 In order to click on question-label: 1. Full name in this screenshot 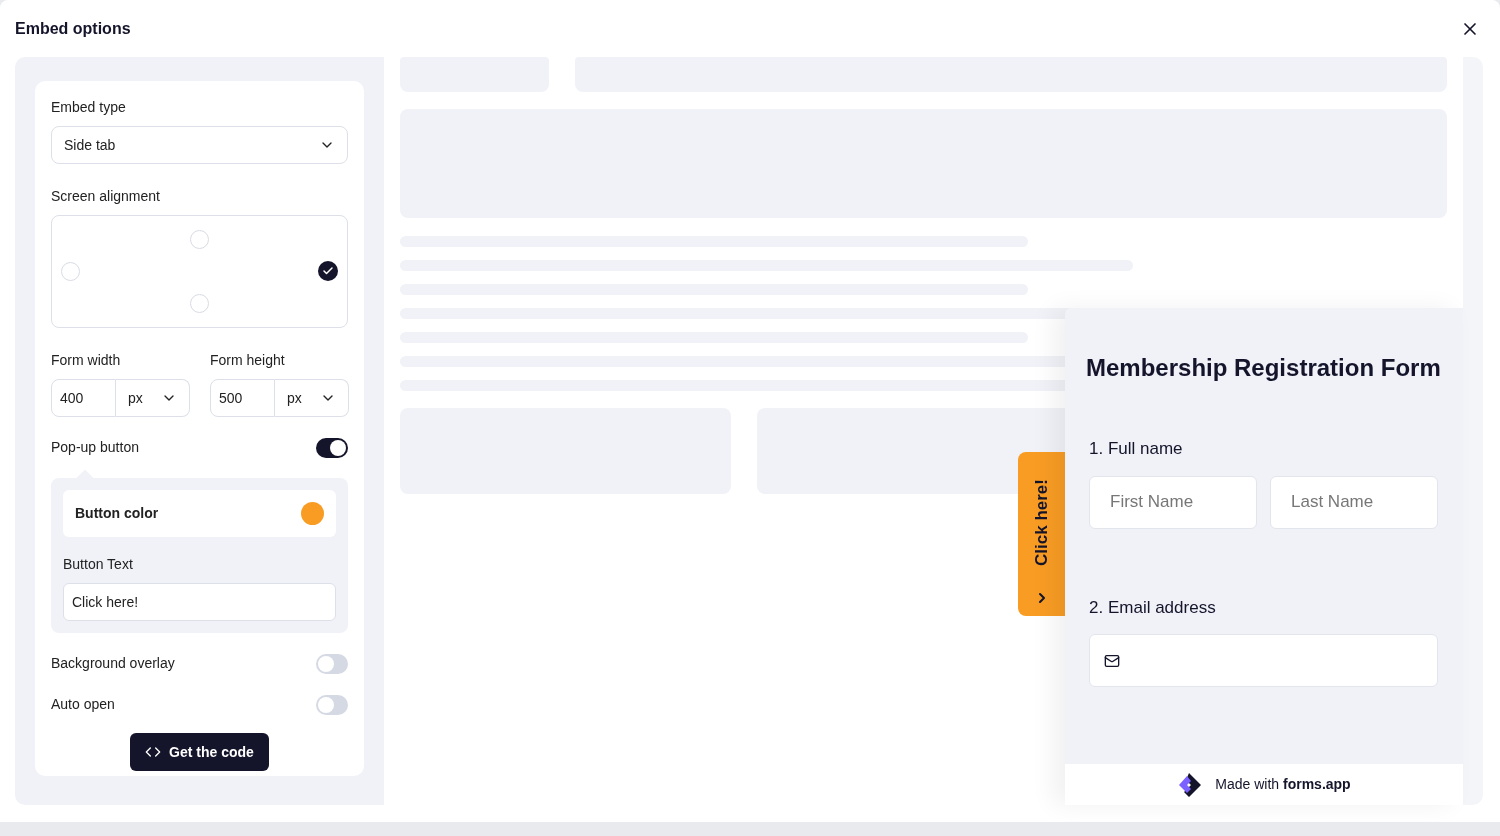, I will do `click(1136, 449)`.